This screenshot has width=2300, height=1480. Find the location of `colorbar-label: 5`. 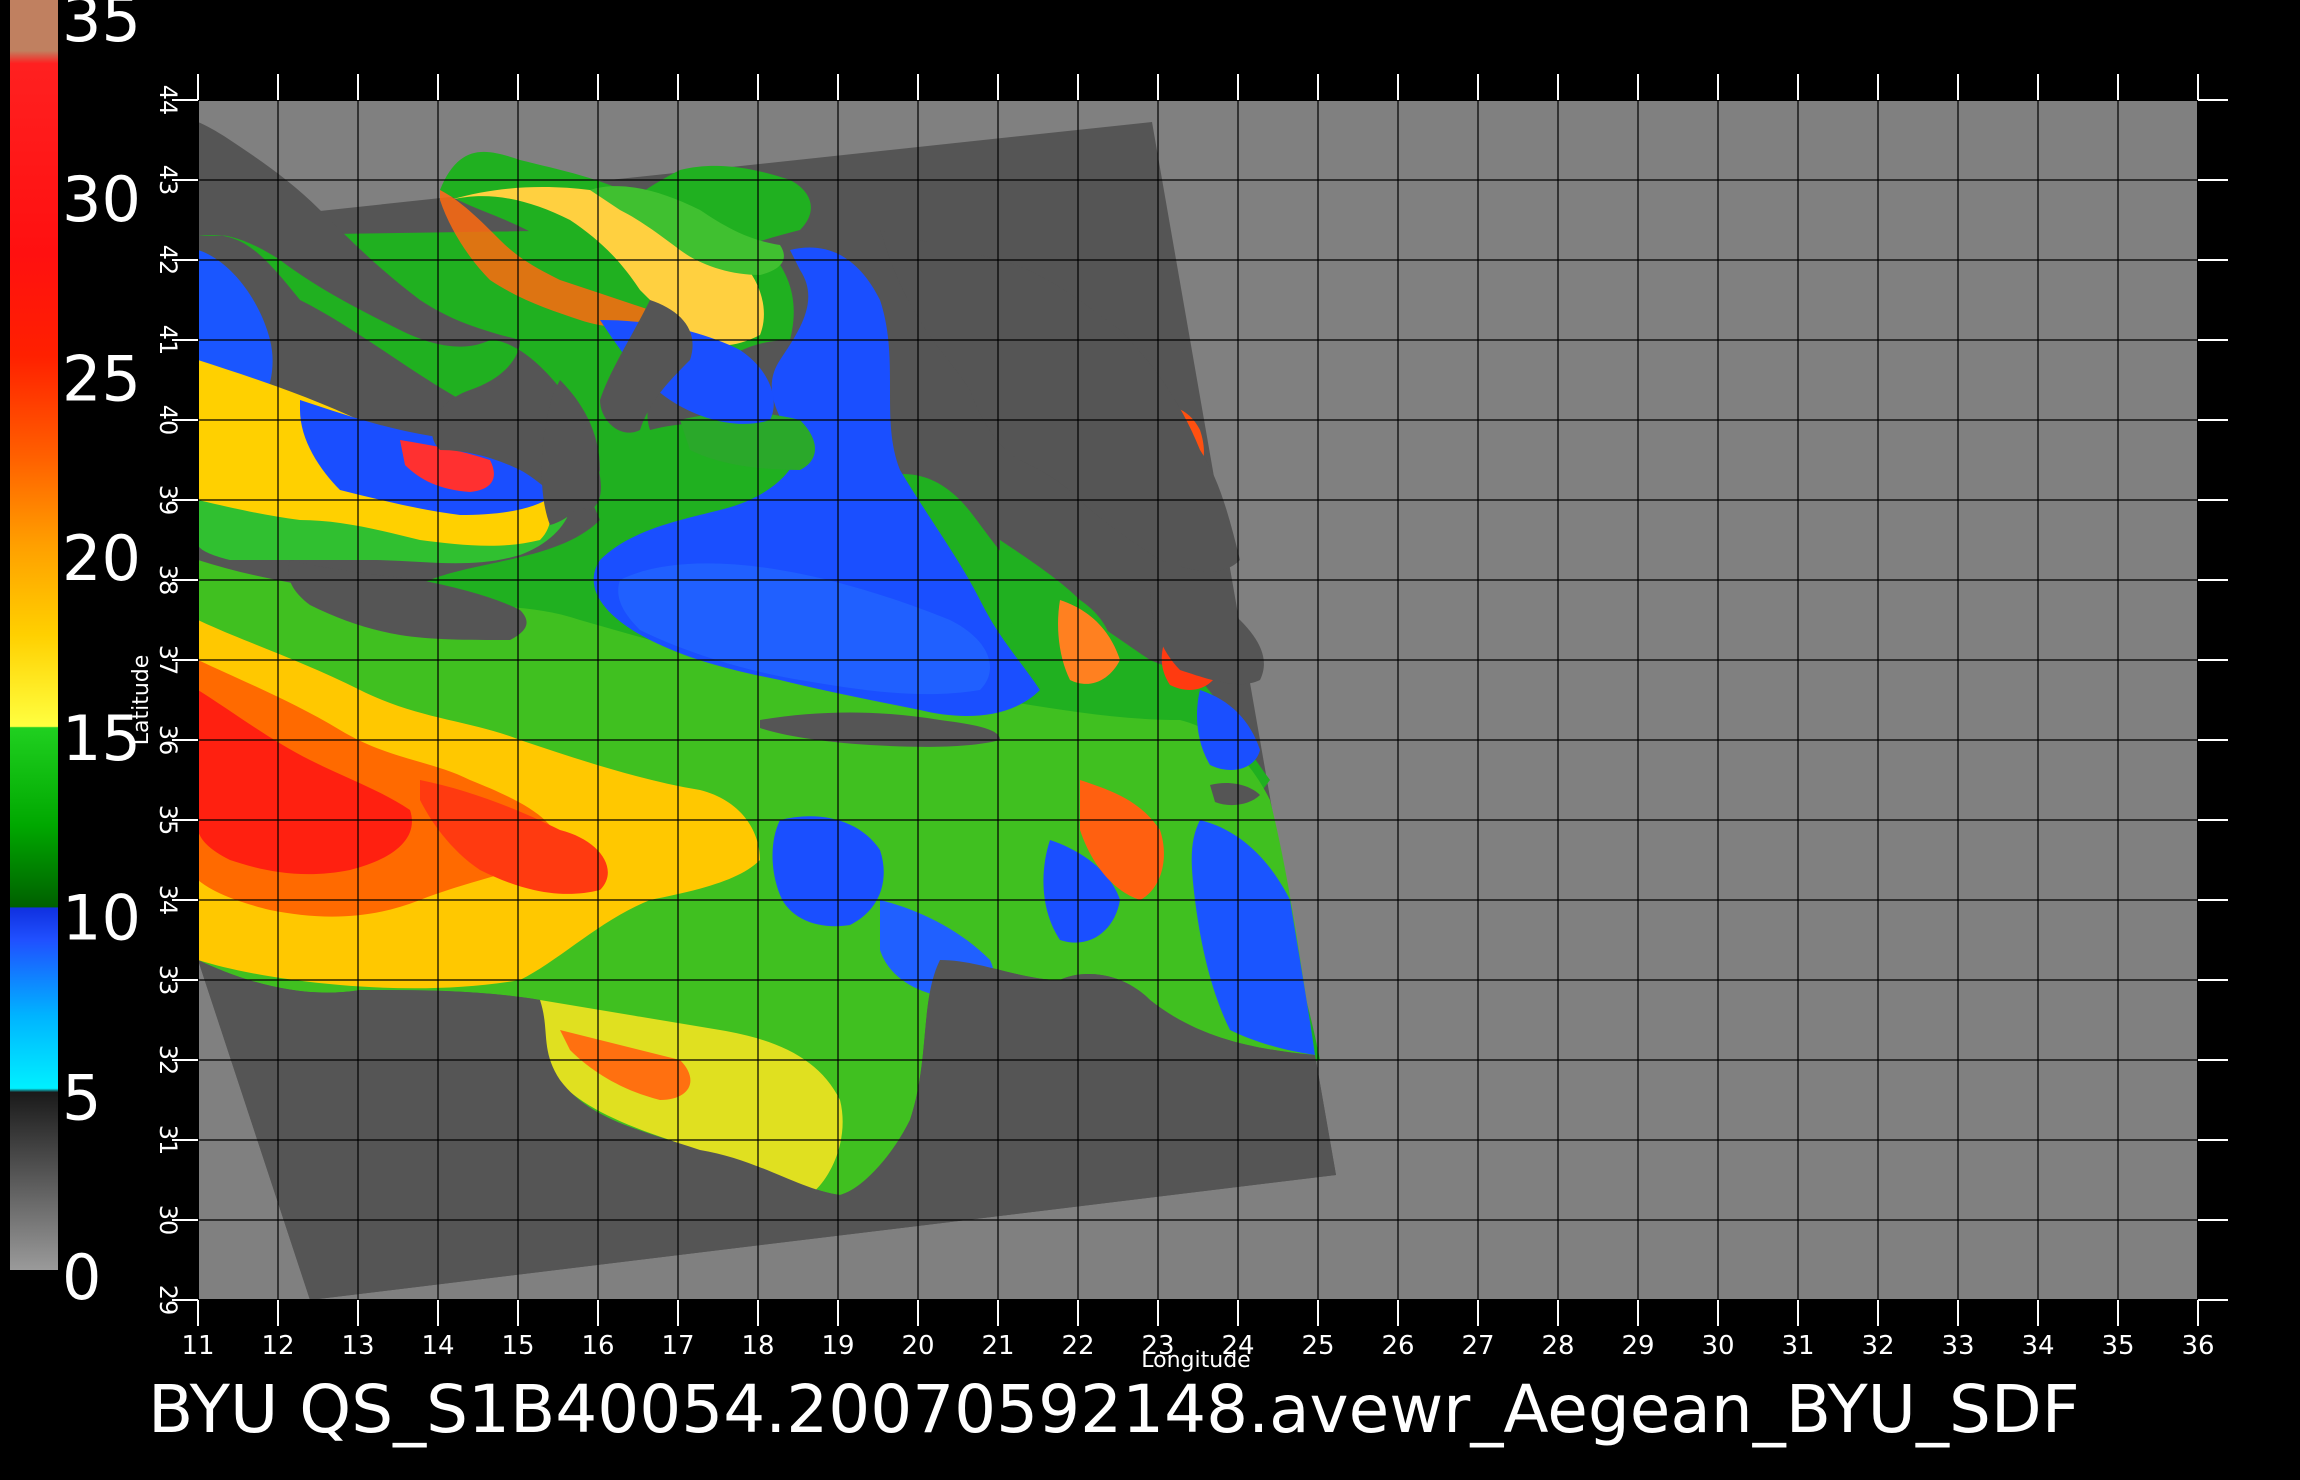

colorbar-label: 5 is located at coordinates (81, 1097).